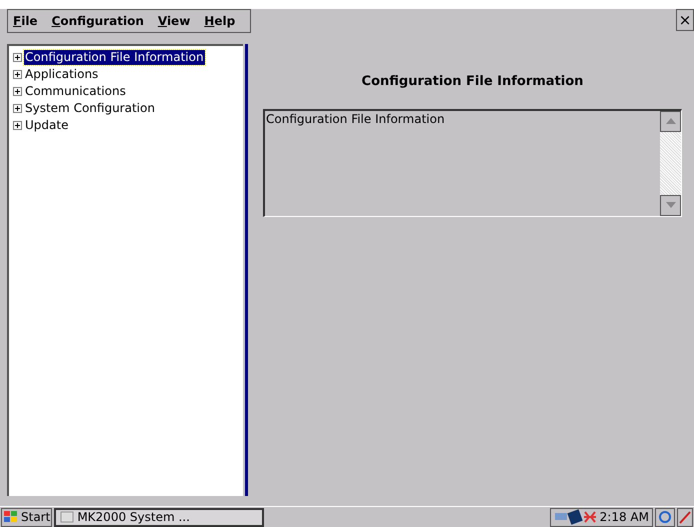 The image size is (694, 527). What do you see at coordinates (90, 108) in the screenshot?
I see `tree-item: System Configuration` at bounding box center [90, 108].